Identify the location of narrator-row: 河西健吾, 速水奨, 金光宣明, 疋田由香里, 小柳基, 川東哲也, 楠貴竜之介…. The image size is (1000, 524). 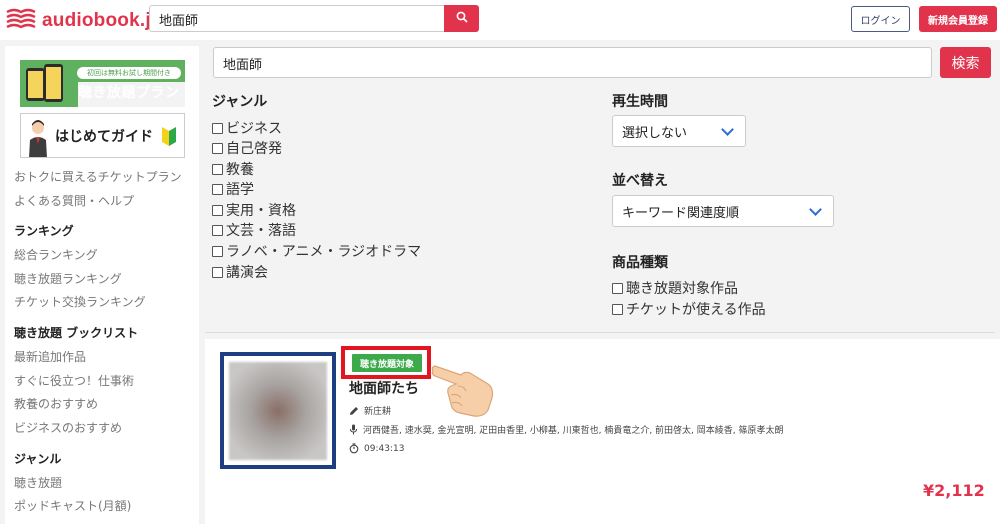
(566, 429).